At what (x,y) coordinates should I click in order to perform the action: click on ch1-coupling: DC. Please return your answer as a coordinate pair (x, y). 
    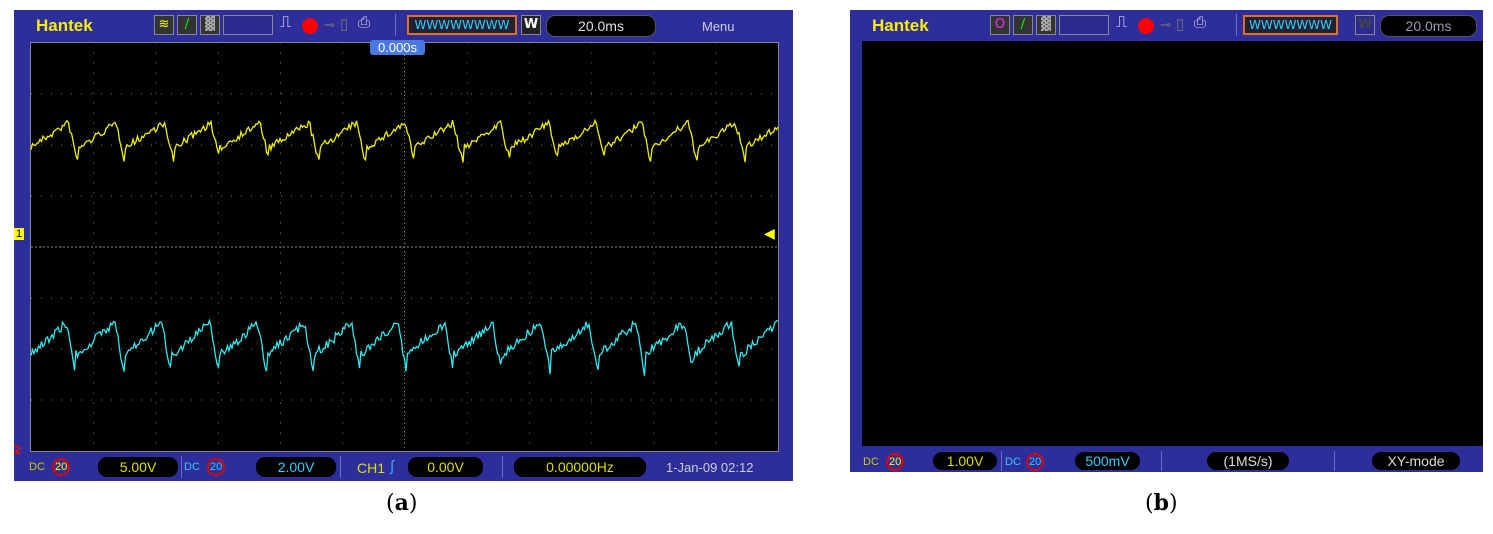
    Looking at the image, I should click on (871, 462).